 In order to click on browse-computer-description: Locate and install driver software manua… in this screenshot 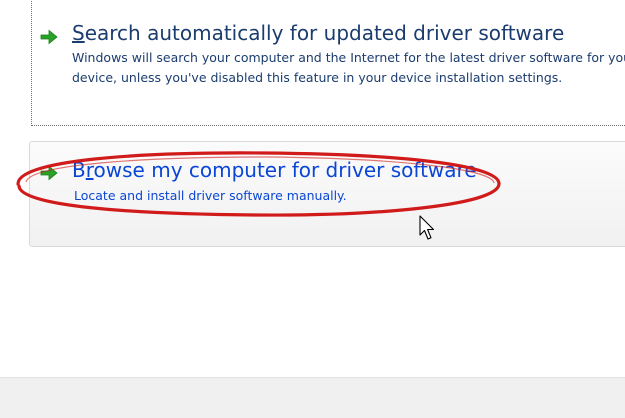, I will do `click(210, 195)`.